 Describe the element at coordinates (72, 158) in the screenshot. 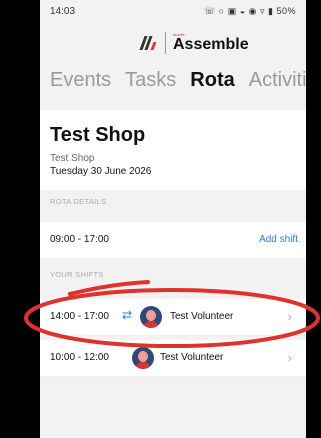

I see `shop-subtitle: Test Shop` at that location.